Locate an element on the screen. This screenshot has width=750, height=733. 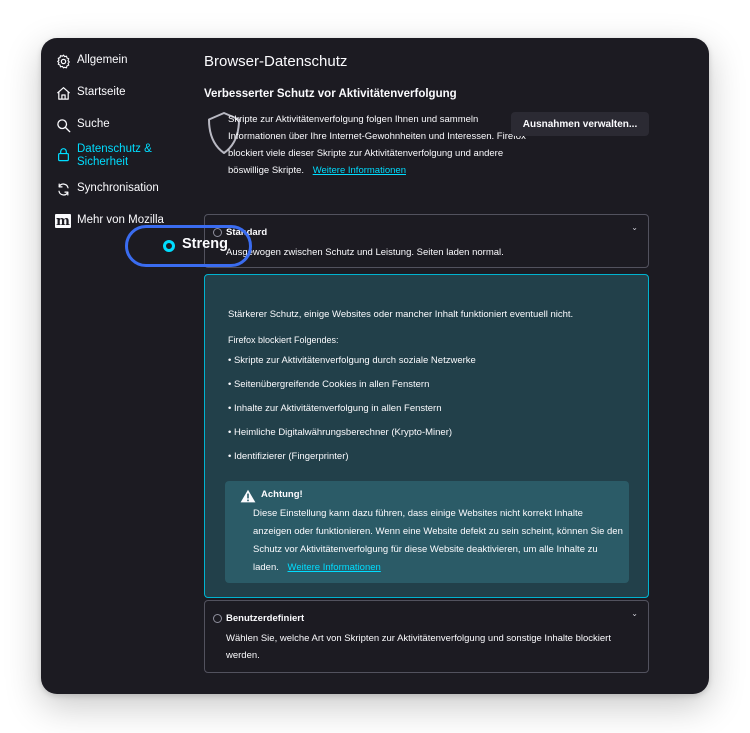
lock-icon is located at coordinates (63, 154).